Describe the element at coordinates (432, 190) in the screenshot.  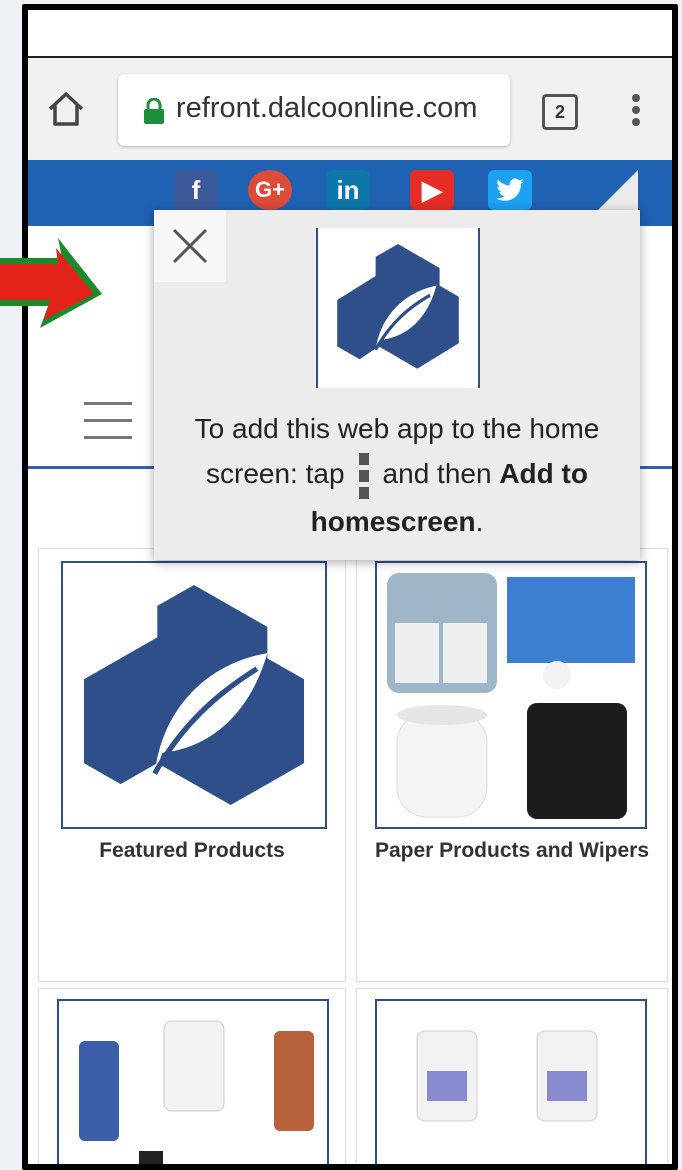
I see `youtube-icon: ▶` at that location.